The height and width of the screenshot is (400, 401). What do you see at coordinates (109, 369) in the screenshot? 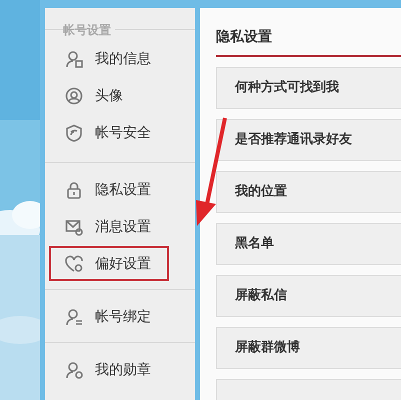
I see `sidebar-item: 我的勋章` at bounding box center [109, 369].